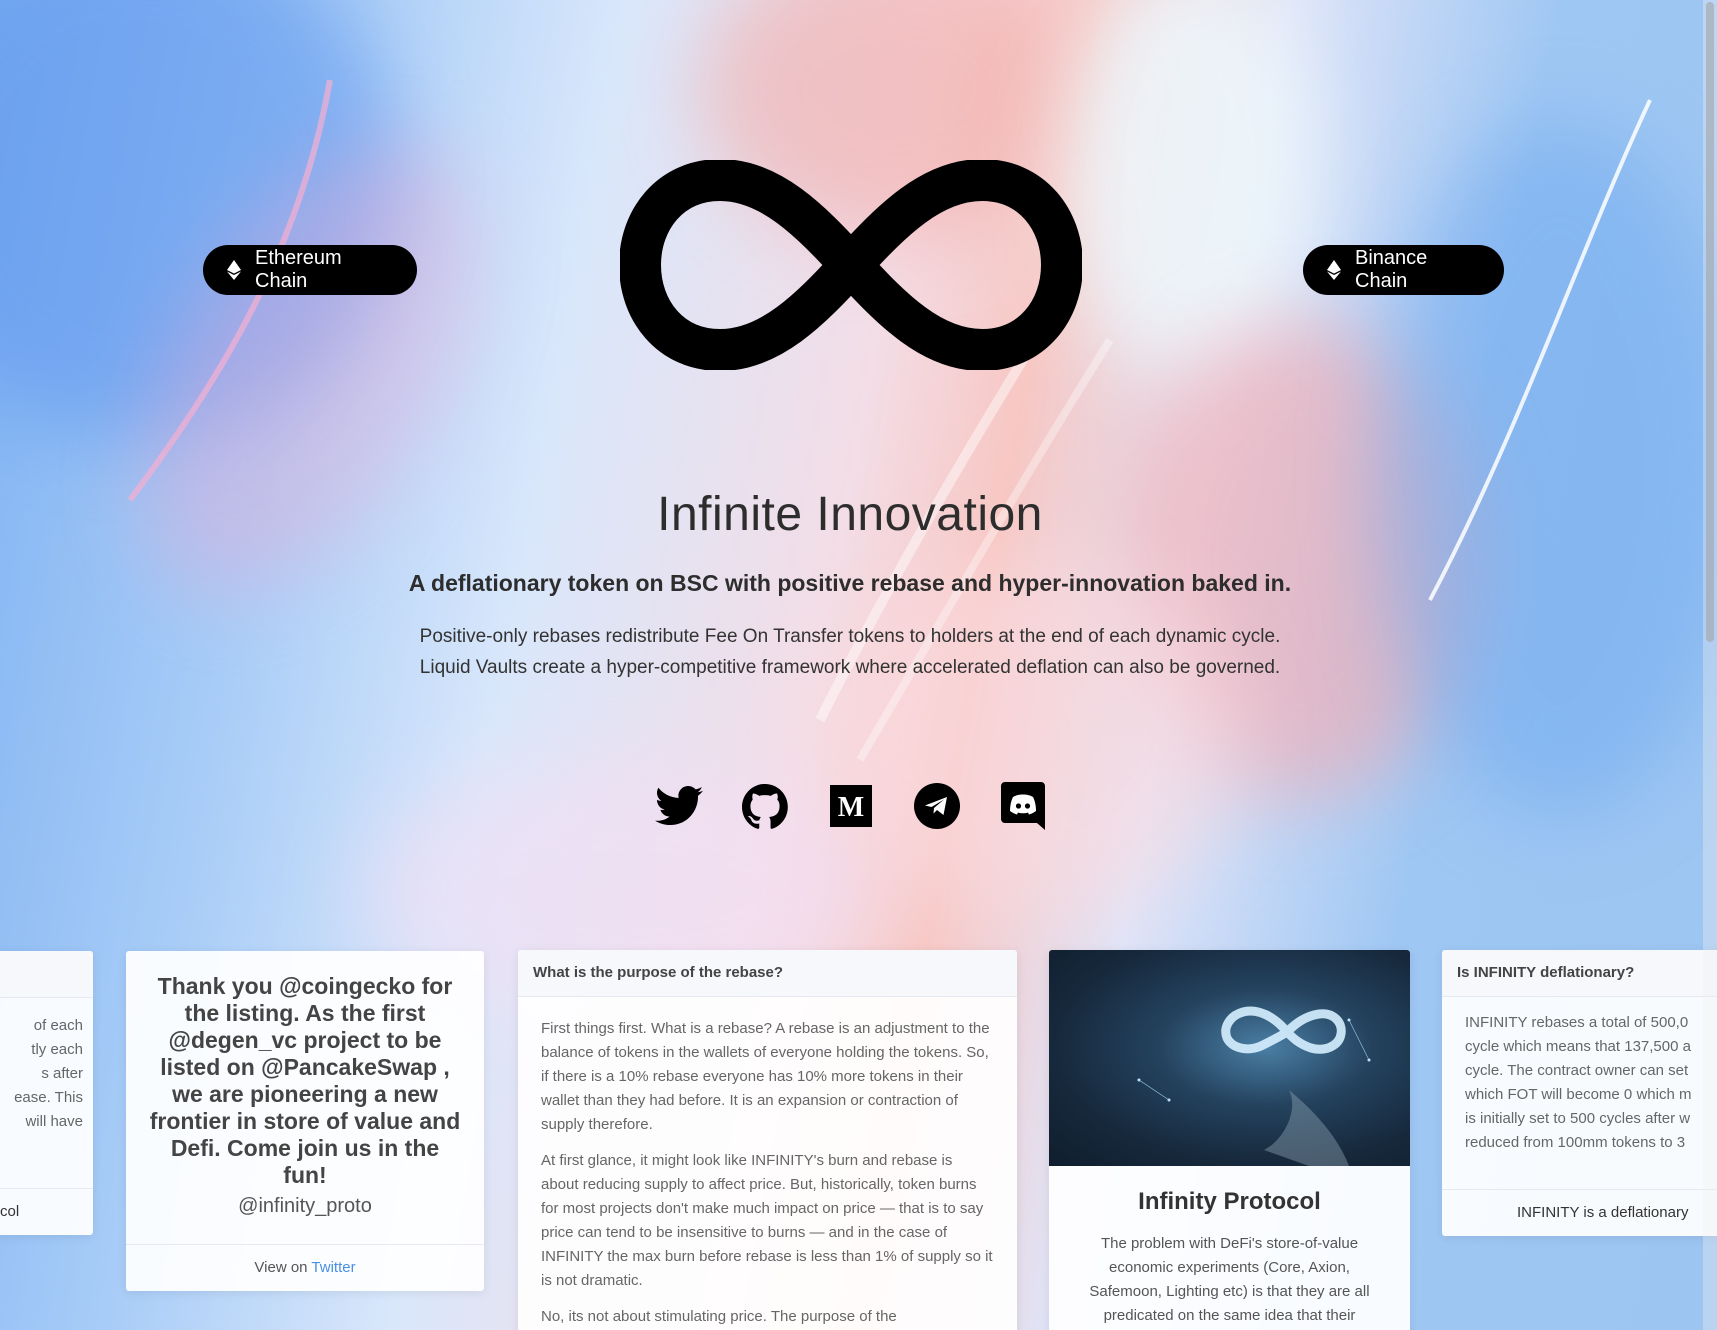  Describe the element at coordinates (1579, 973) in the screenshot. I see `card-header: Is INFINITY deflationary?` at that location.